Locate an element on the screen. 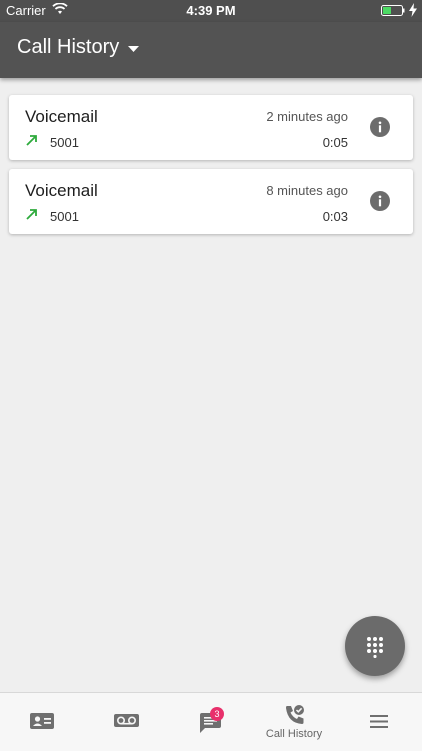  nav-call-history: Call History is located at coordinates (294, 722).